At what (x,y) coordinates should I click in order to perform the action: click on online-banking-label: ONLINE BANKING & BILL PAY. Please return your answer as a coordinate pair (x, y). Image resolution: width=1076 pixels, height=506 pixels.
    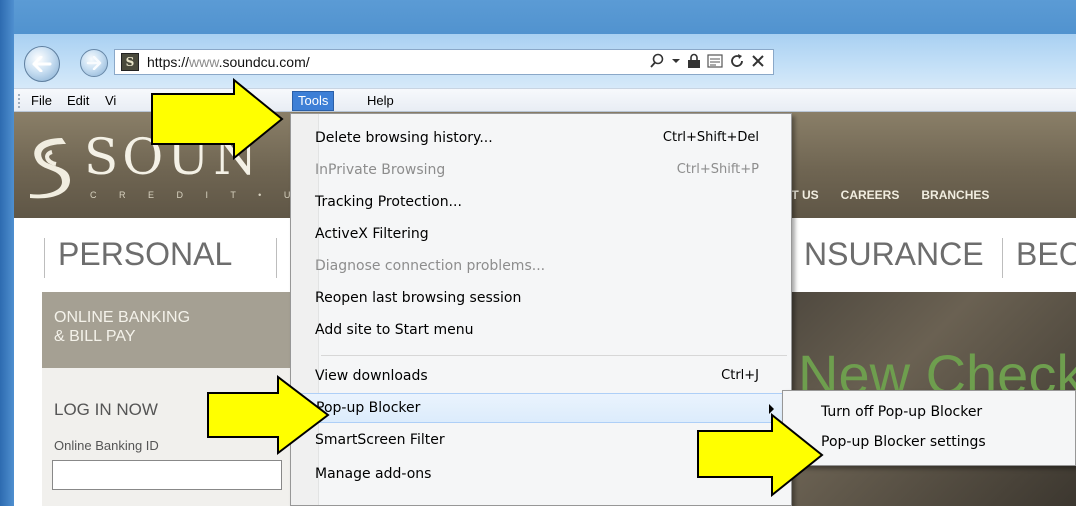
    Looking at the image, I should click on (122, 327).